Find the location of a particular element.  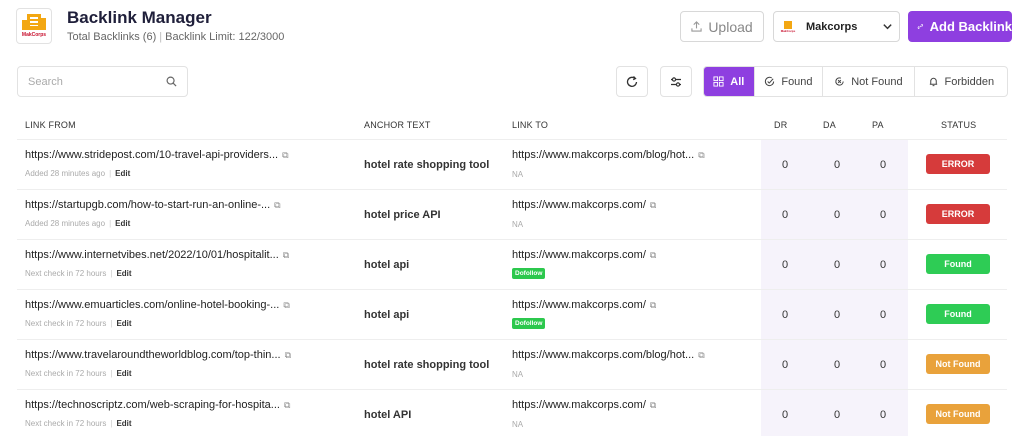

tab-not-found: Not Found is located at coordinates (869, 81).